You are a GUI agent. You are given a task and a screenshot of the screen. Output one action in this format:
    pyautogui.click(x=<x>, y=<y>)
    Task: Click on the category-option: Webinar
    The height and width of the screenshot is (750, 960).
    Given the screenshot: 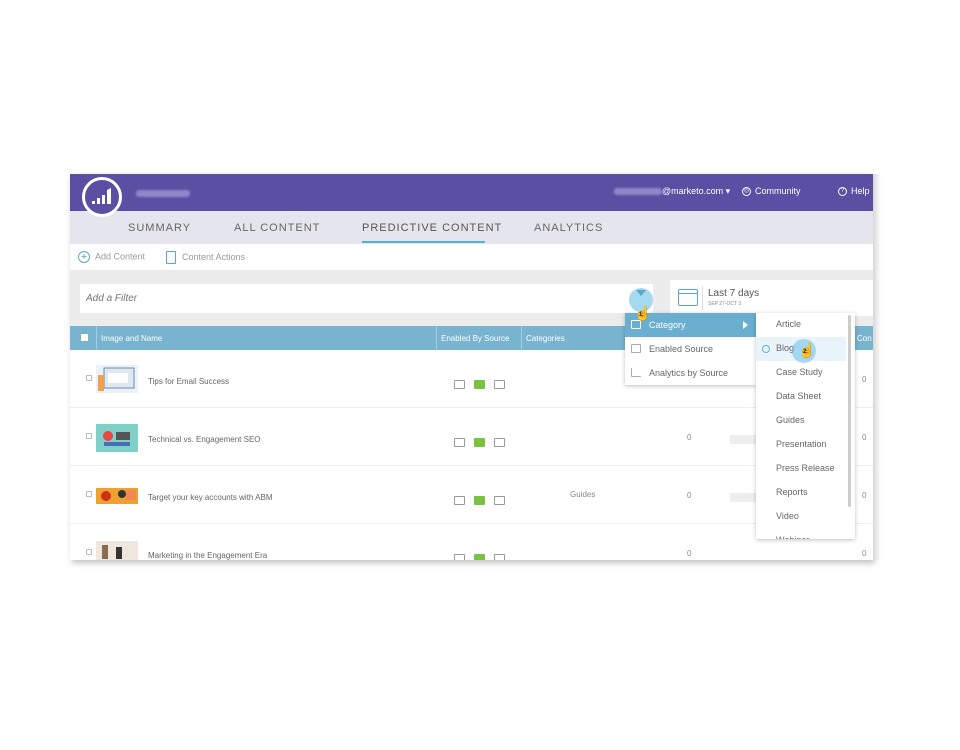 What is the action you would take?
    pyautogui.click(x=801, y=534)
    